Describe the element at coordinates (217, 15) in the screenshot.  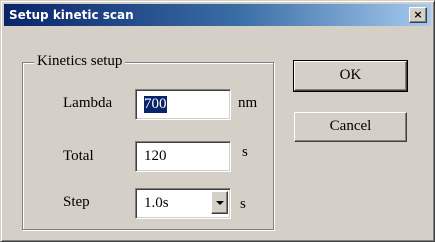
I see `title-bar: Setup kinetic scan ×` at that location.